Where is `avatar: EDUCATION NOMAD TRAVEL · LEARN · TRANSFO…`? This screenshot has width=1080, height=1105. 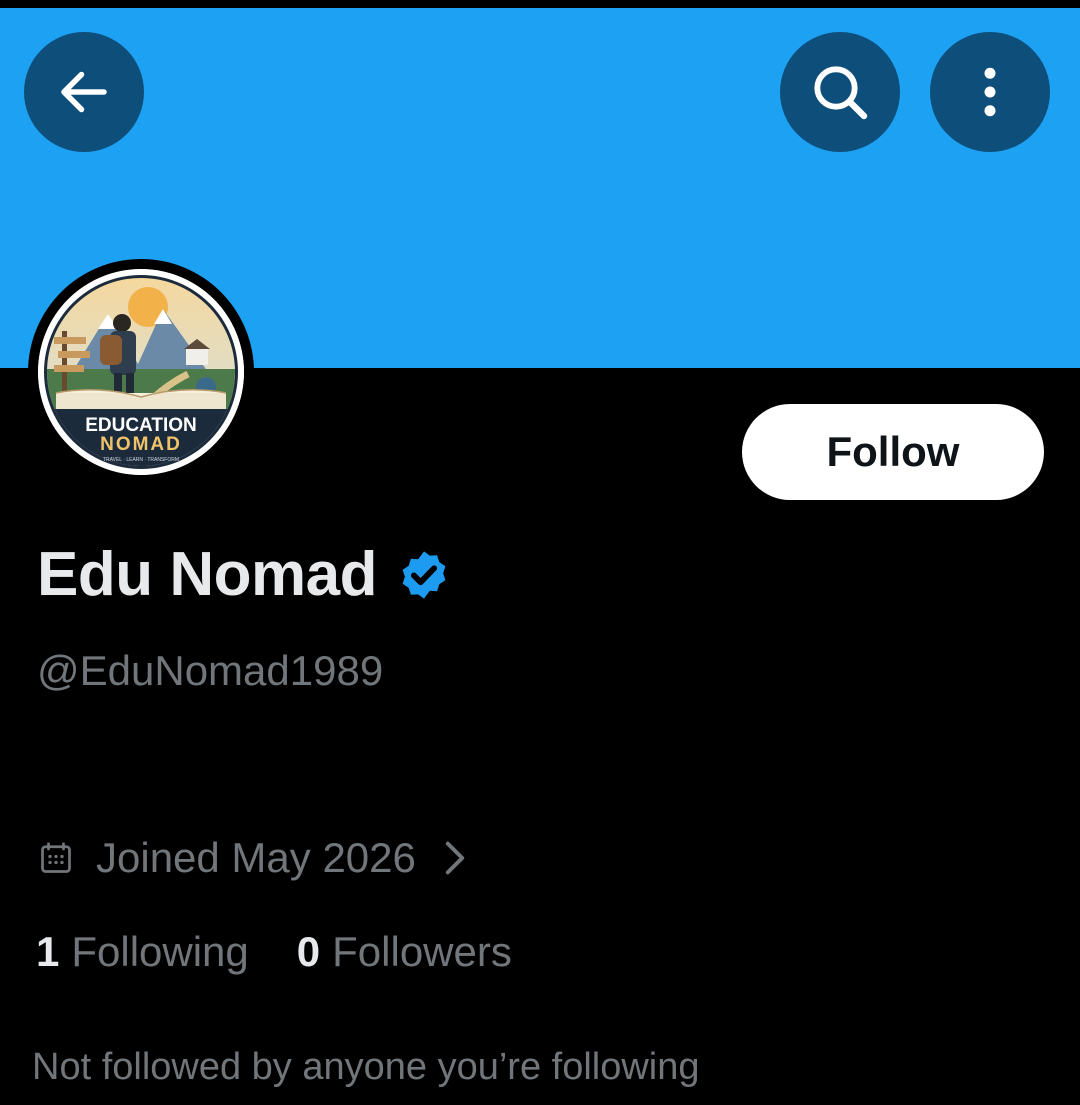 avatar: EDUCATION NOMAD TRAVEL · LEARN · TRANSFO… is located at coordinates (141, 372).